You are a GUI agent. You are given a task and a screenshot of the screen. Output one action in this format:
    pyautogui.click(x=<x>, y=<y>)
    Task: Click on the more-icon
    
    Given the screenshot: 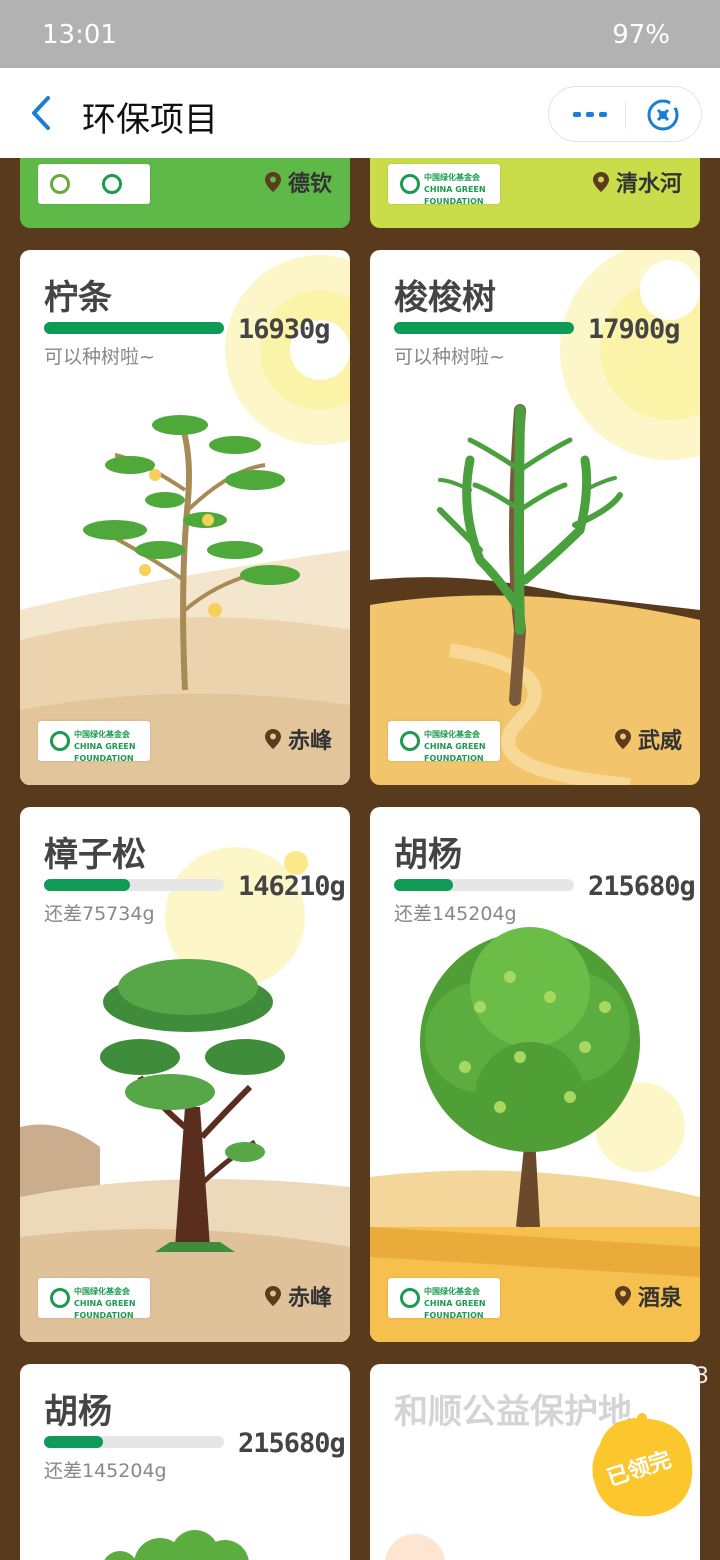 What is the action you would take?
    pyautogui.click(x=591, y=114)
    